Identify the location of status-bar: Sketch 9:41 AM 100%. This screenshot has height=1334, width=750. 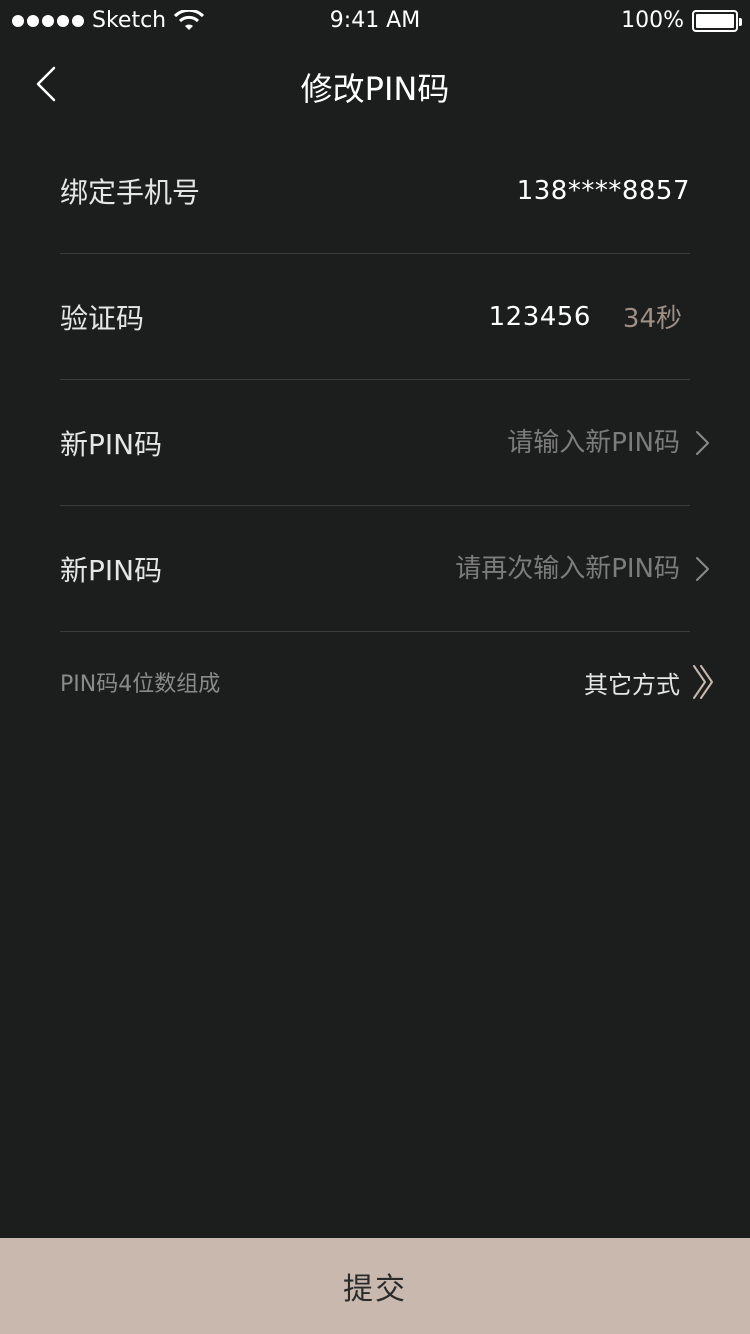
(375, 20).